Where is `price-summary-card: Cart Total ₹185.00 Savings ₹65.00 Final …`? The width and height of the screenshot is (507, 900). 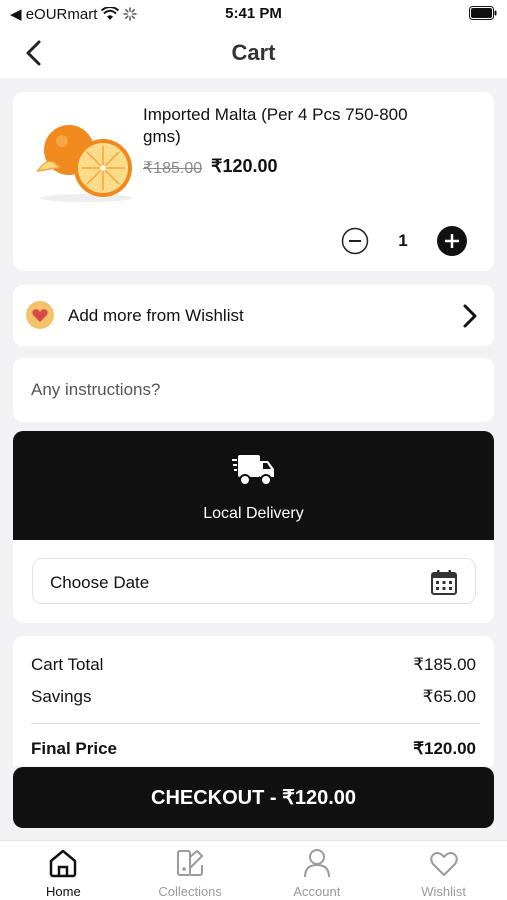 price-summary-card: Cart Total ₹185.00 Savings ₹65.00 Final … is located at coordinates (253, 701).